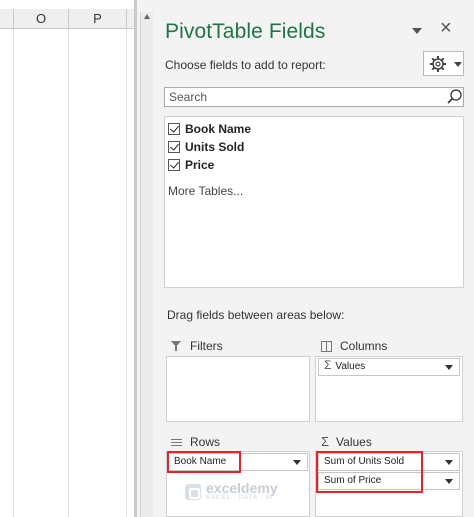 This screenshot has height=517, width=474. I want to click on search-icon, so click(455, 97).